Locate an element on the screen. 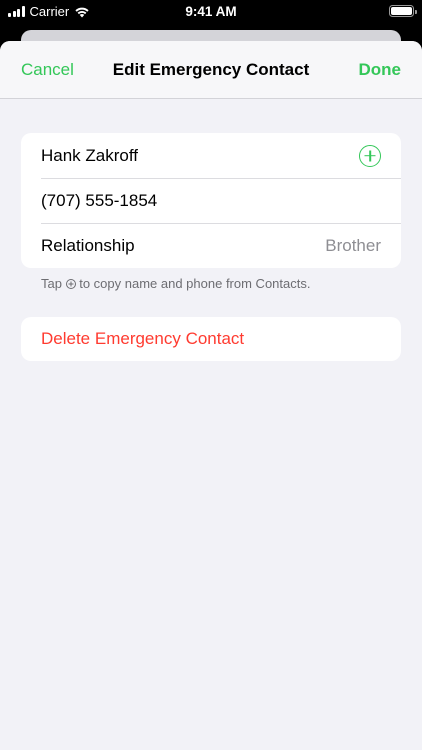 The image size is (422, 750). name-row: Hank Zakroff is located at coordinates (211, 155).